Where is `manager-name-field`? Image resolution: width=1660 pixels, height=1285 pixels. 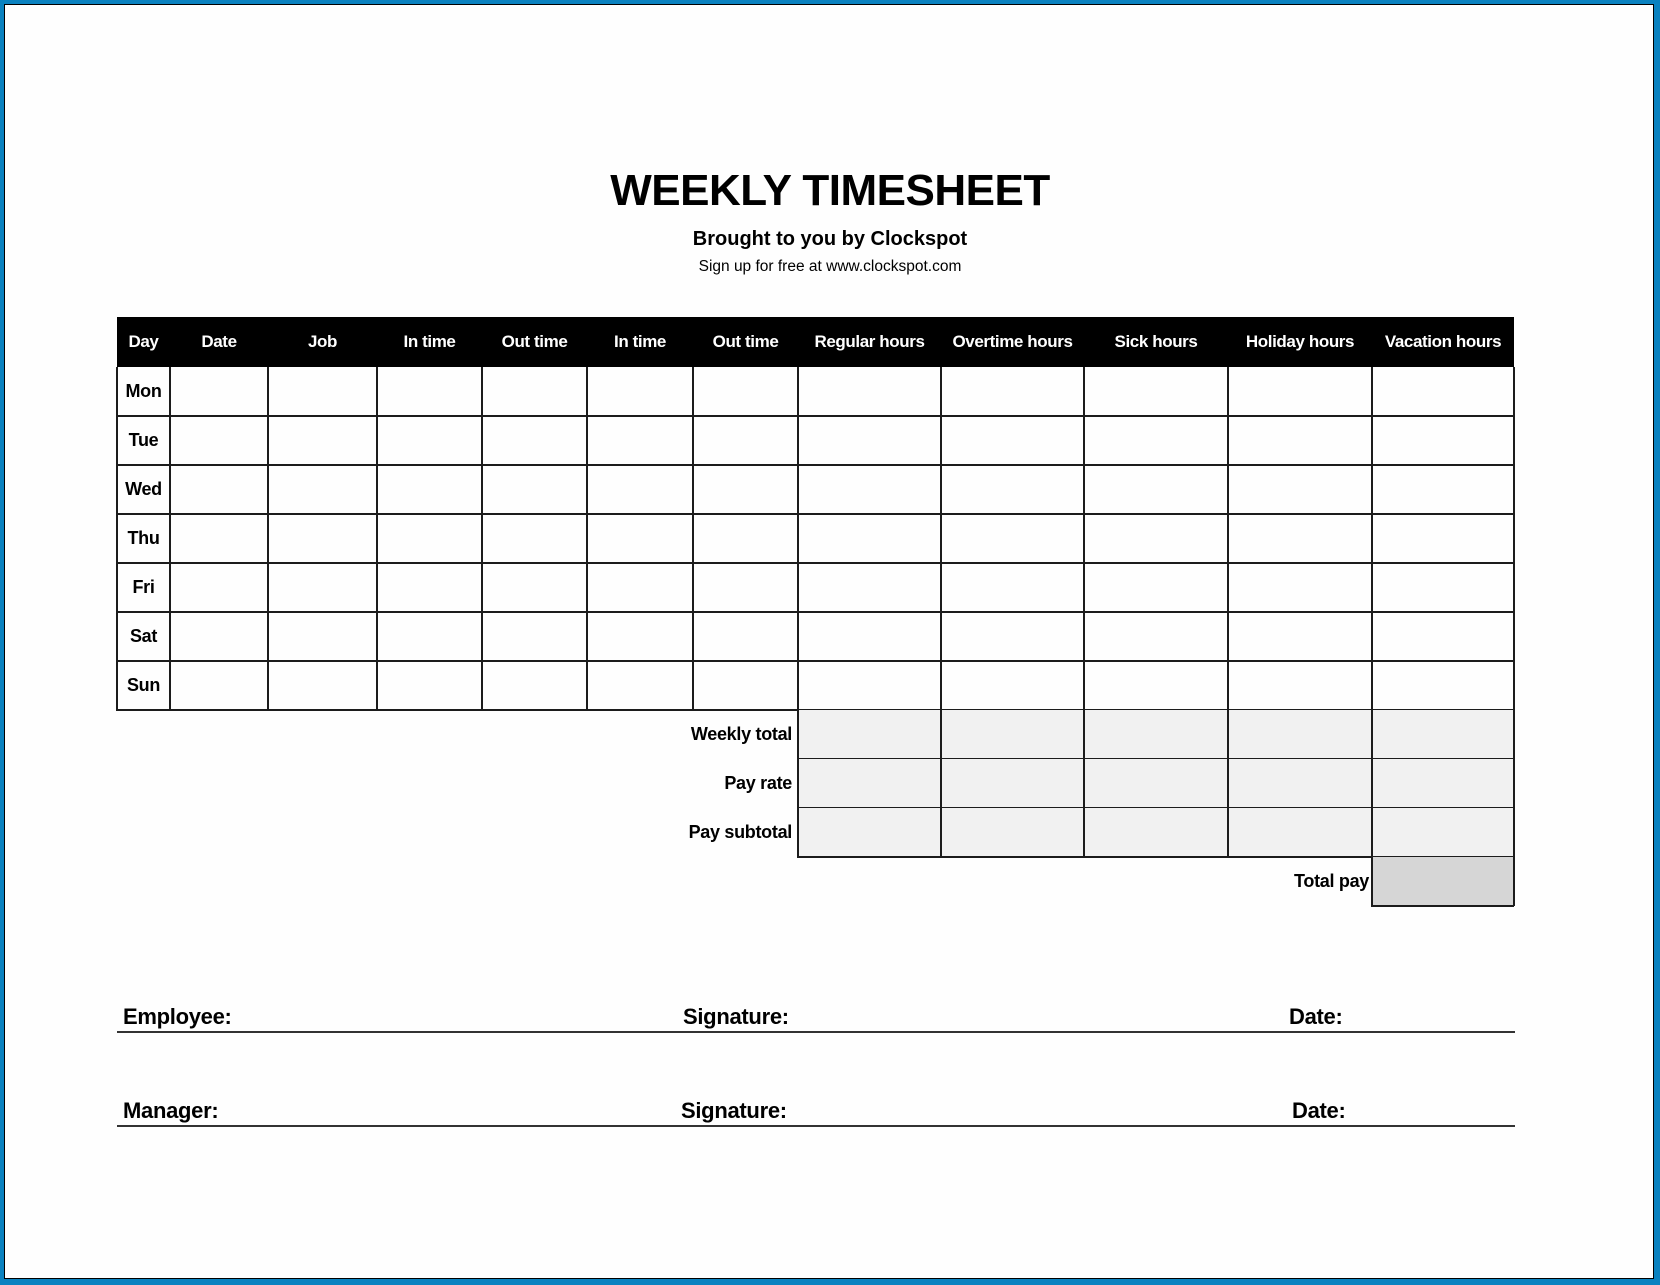 manager-name-field is located at coordinates (455, 1110).